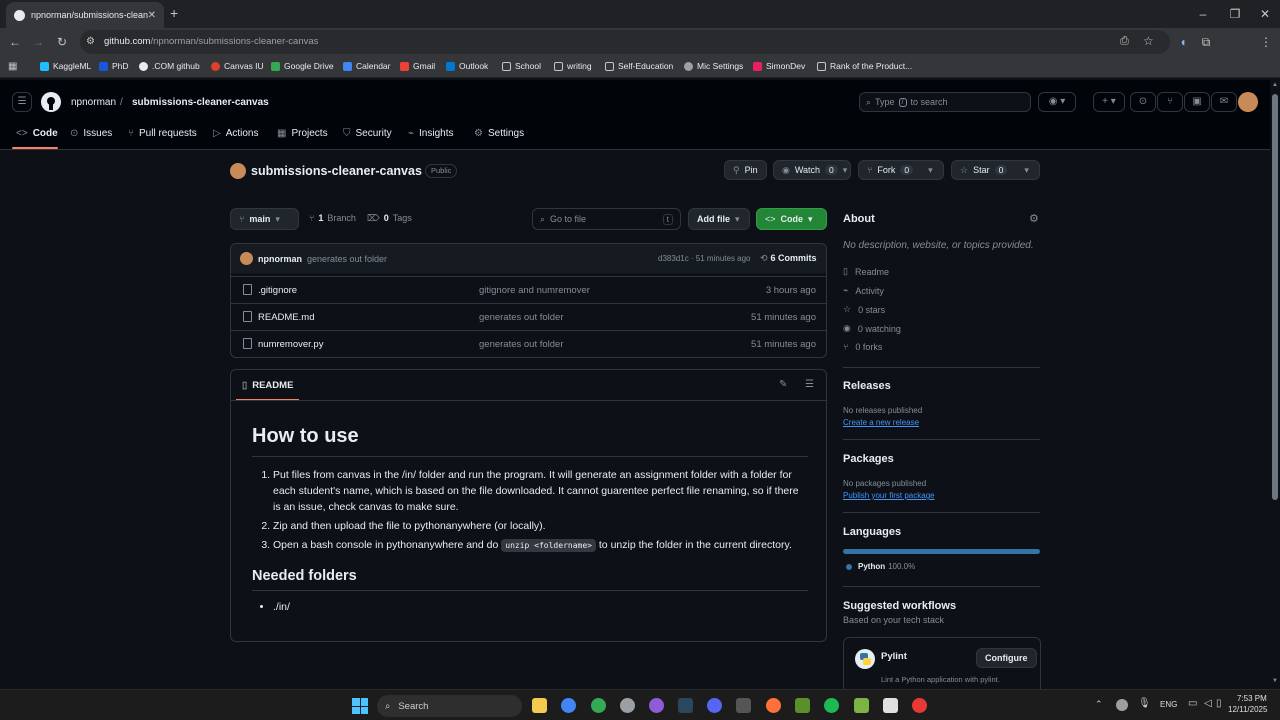 The height and width of the screenshot is (720, 1280). I want to click on notifications-icon: ✉, so click(1224, 102).